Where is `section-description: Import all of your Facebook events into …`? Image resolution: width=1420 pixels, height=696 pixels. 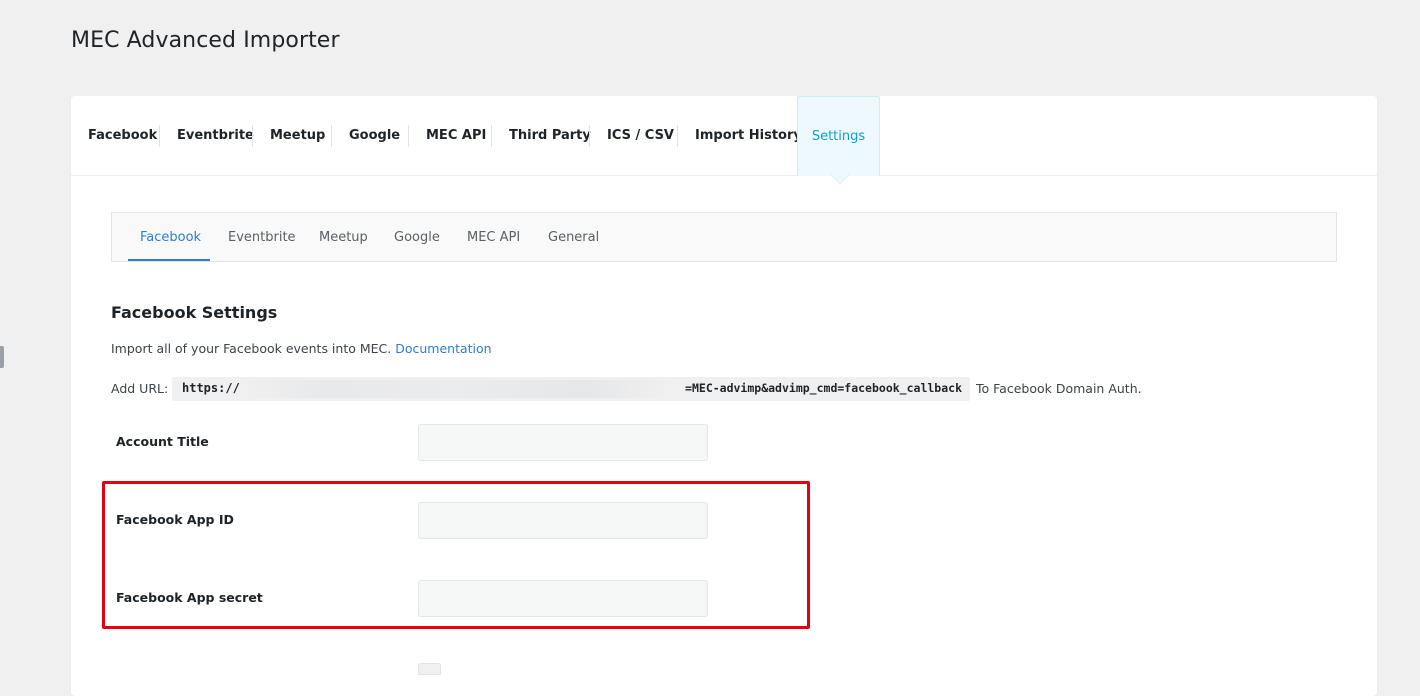
section-description: Import all of your Facebook events into … is located at coordinates (301, 348).